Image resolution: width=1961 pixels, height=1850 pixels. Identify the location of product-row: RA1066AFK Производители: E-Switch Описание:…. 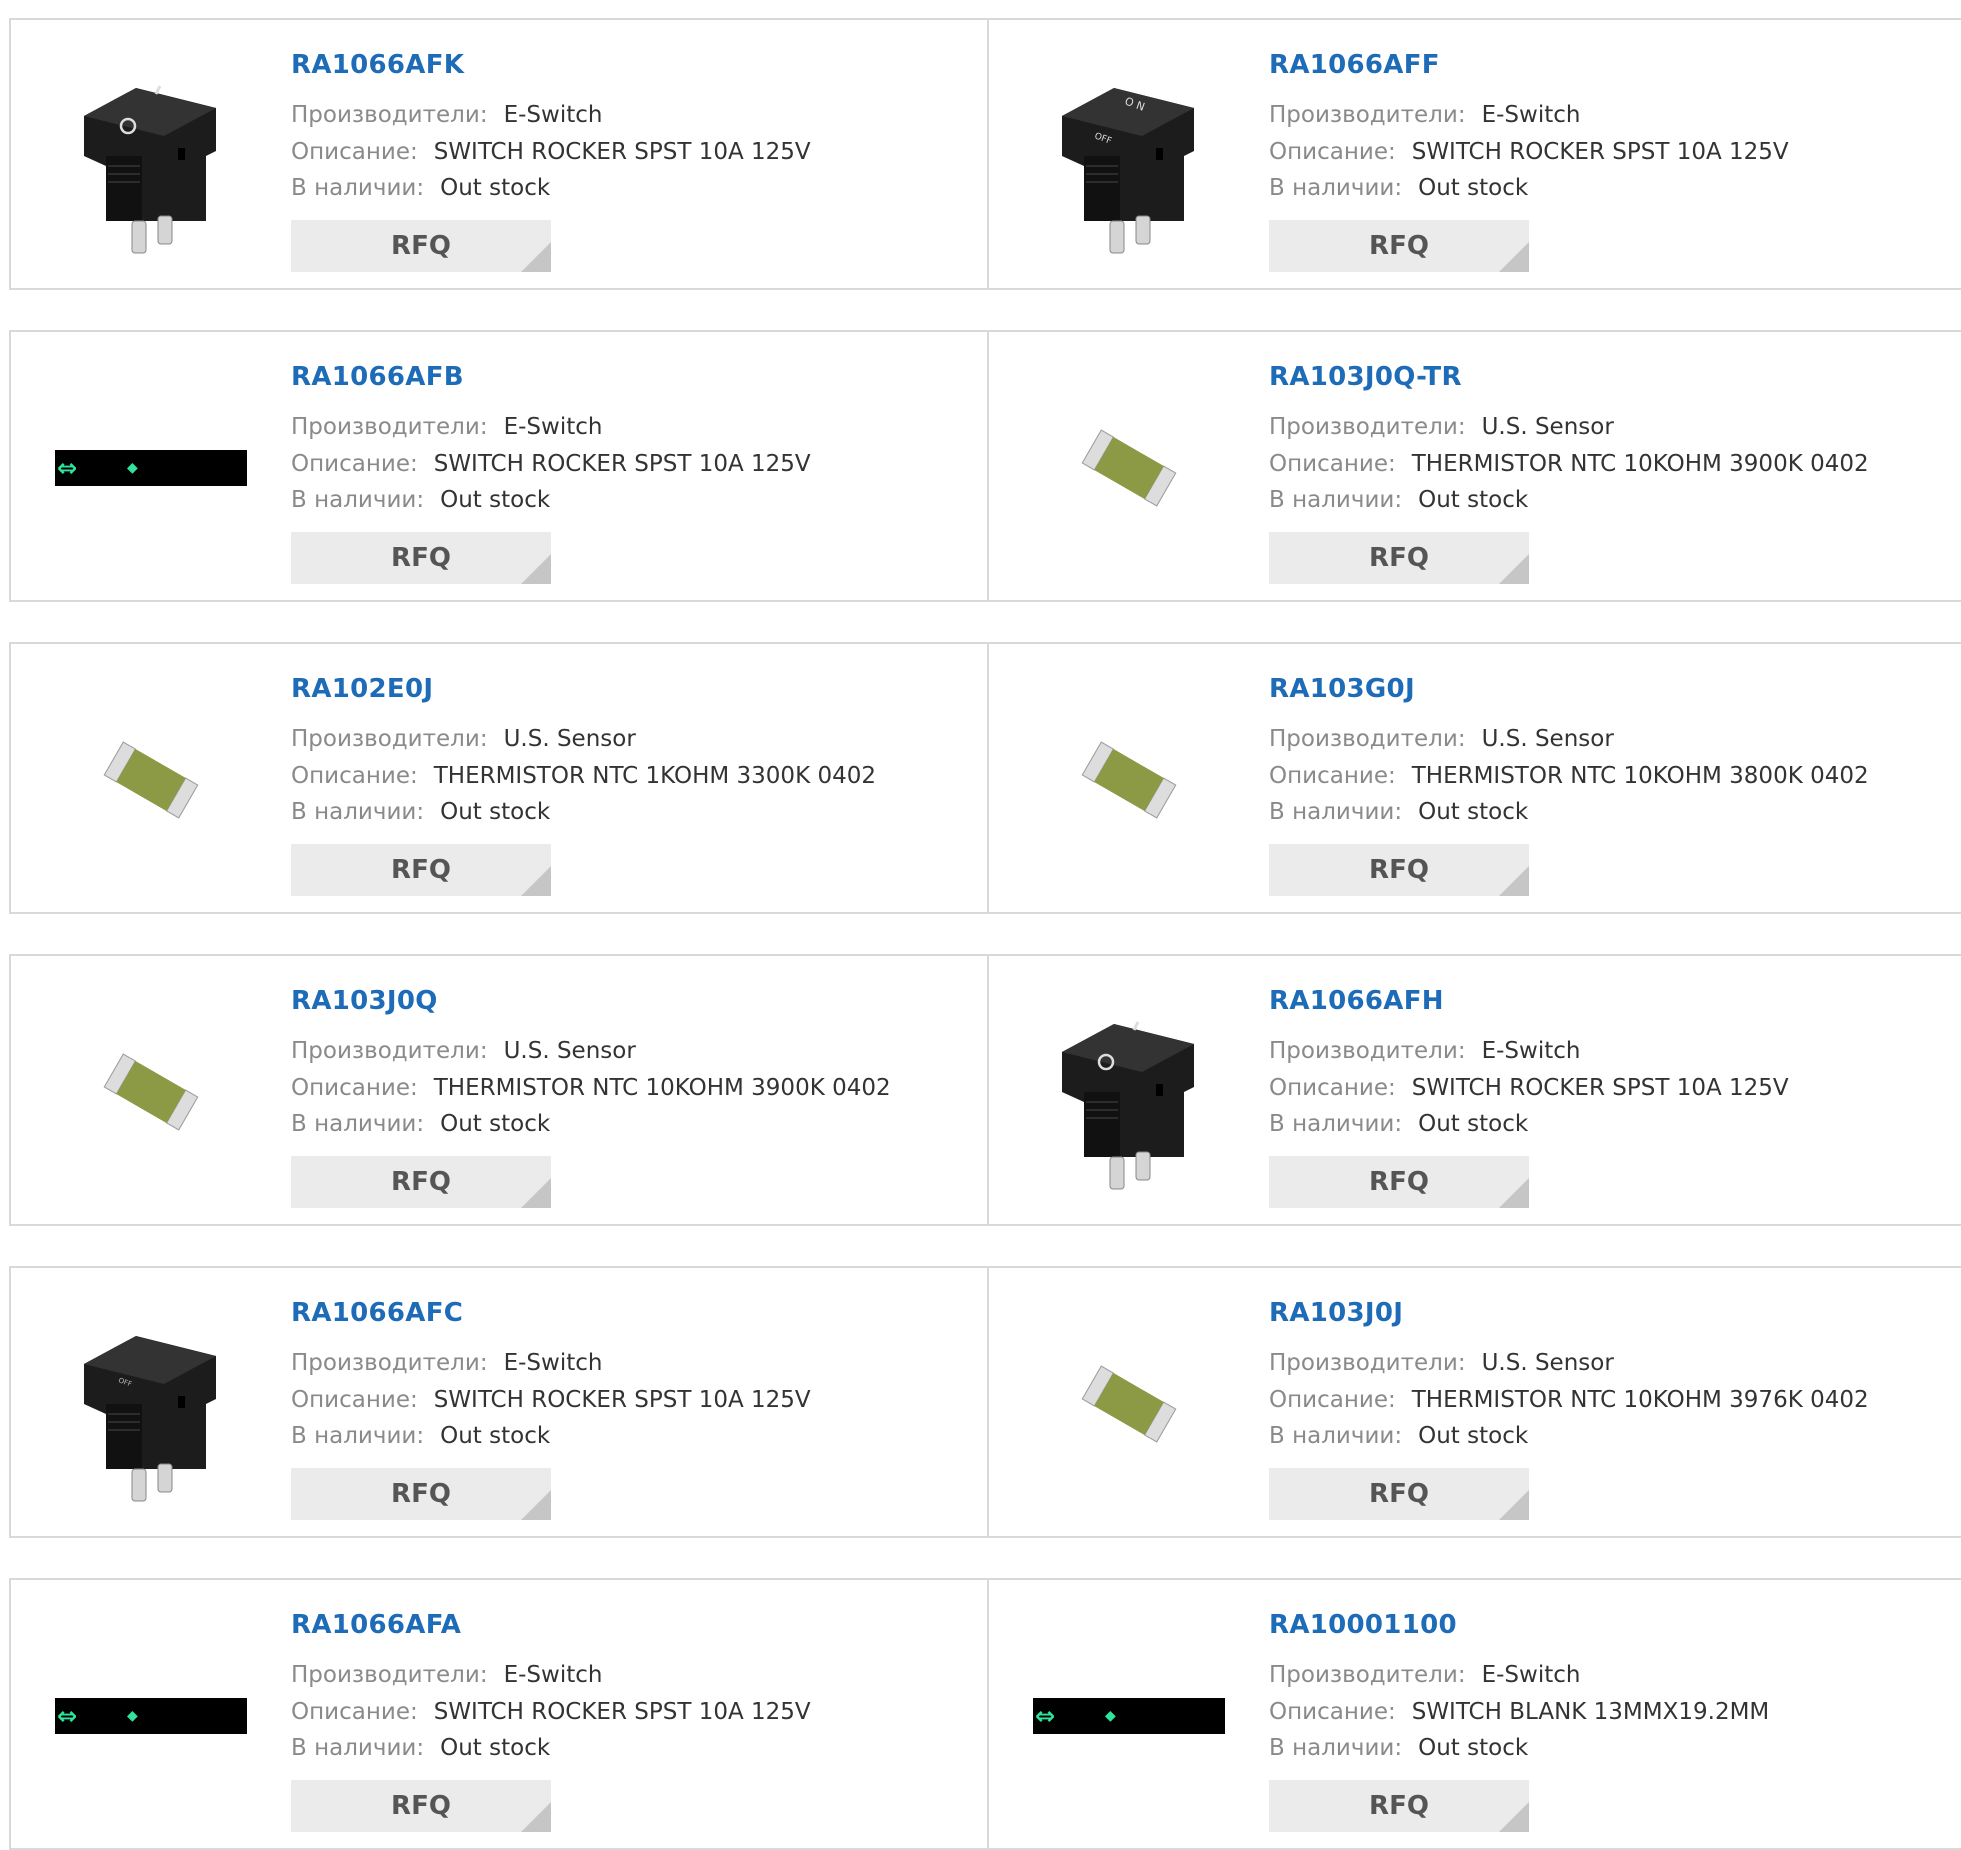
(985, 154).